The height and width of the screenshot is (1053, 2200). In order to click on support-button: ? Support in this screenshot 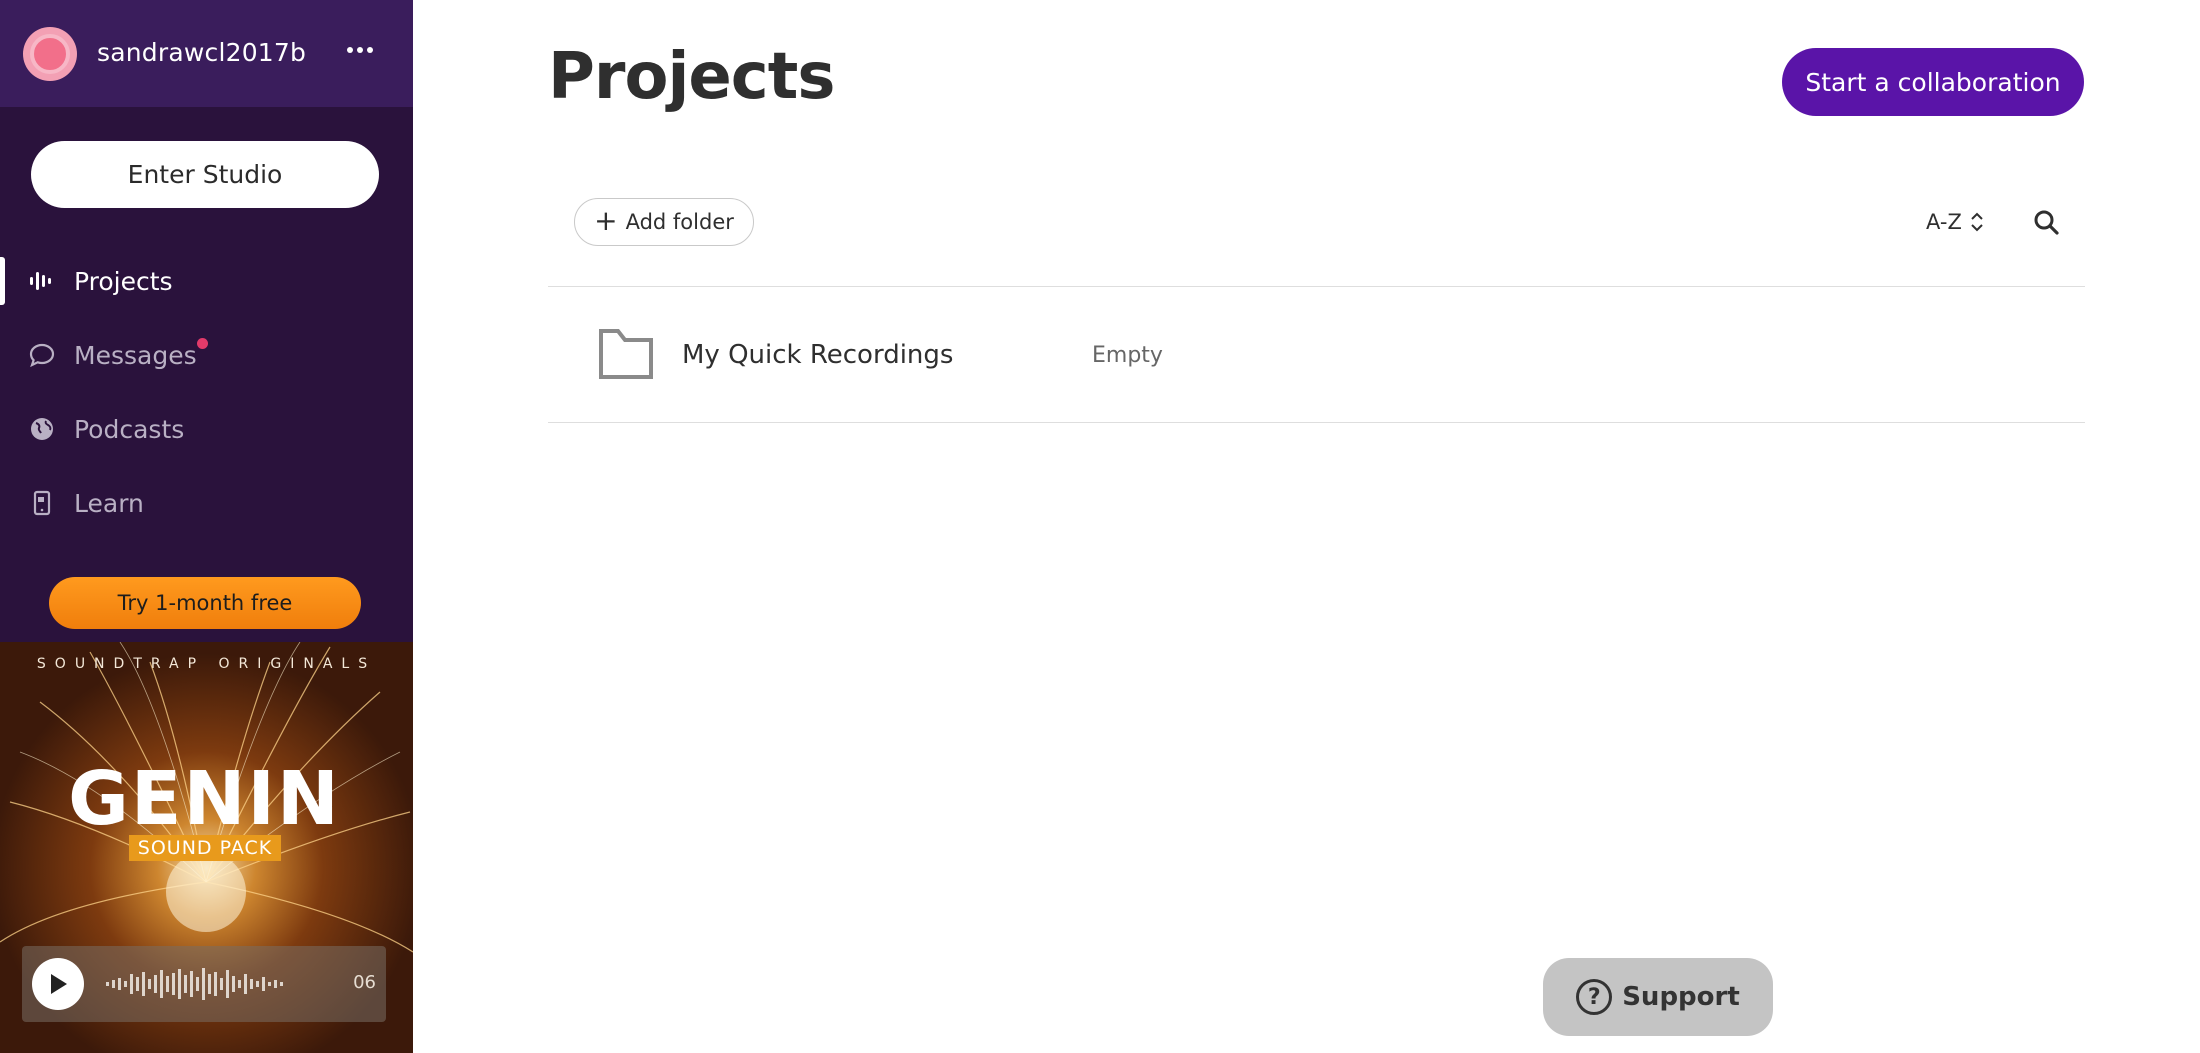, I will do `click(1658, 997)`.